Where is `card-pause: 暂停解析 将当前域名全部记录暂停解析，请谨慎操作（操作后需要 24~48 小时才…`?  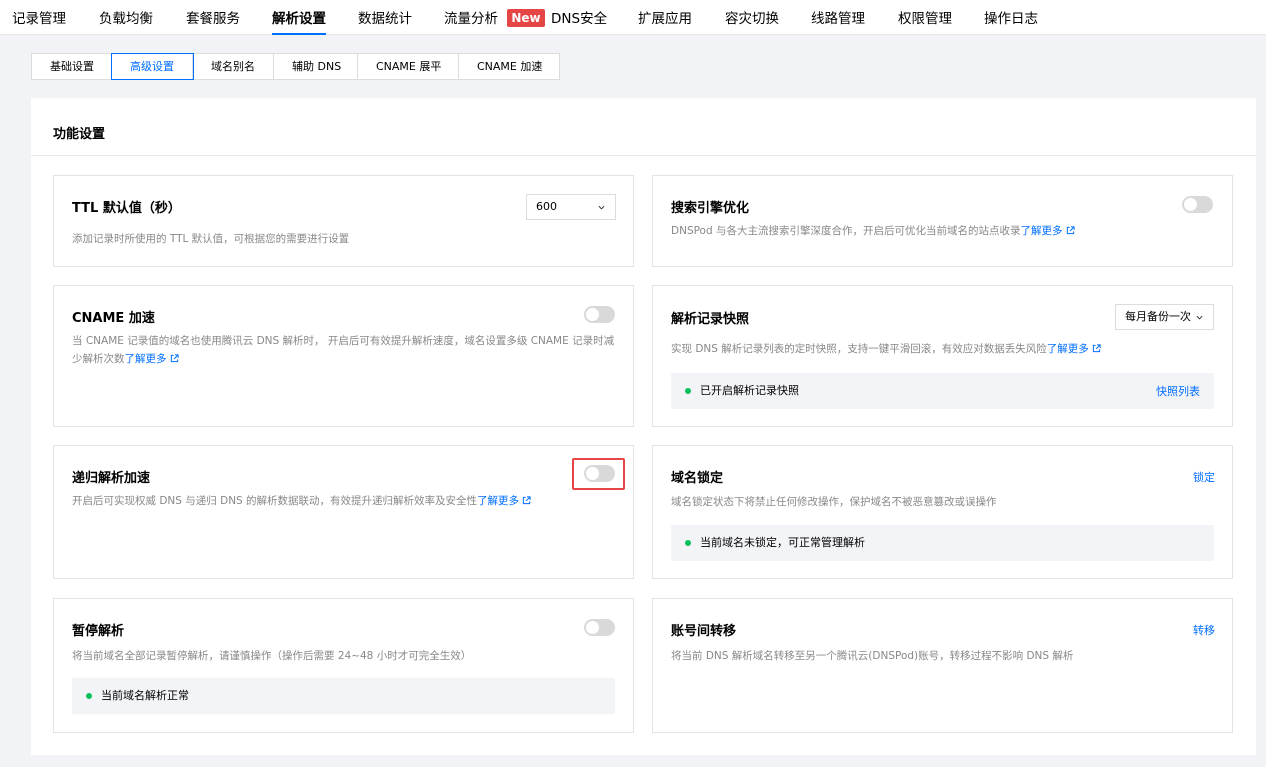
card-pause: 暂停解析 将当前域名全部记录暂停解析，请谨慎操作（操作后需要 24~48 小时才… is located at coordinates (343, 665).